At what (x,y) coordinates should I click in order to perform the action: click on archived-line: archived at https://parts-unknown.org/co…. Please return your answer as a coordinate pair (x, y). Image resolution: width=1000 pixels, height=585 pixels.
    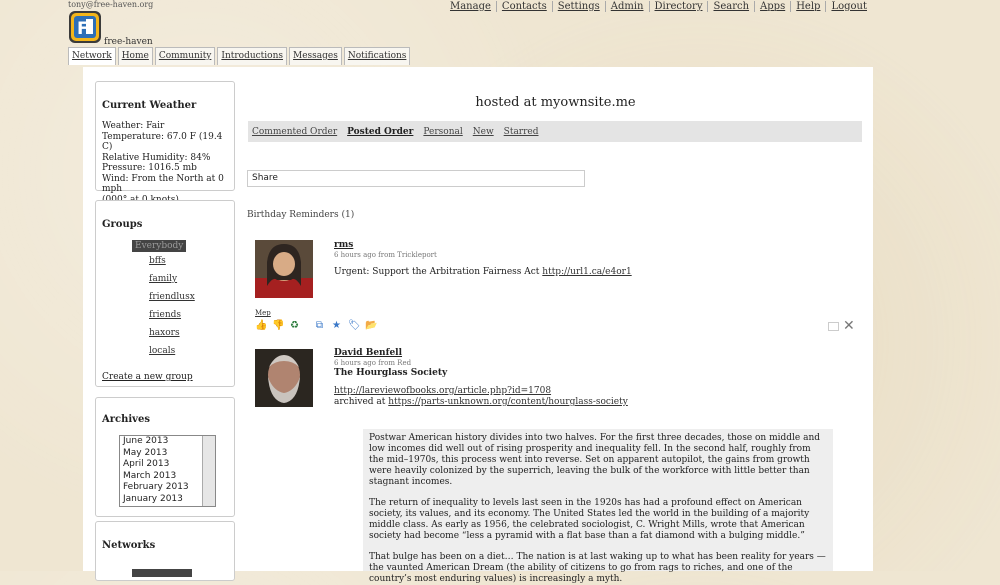
    Looking at the image, I should click on (481, 402).